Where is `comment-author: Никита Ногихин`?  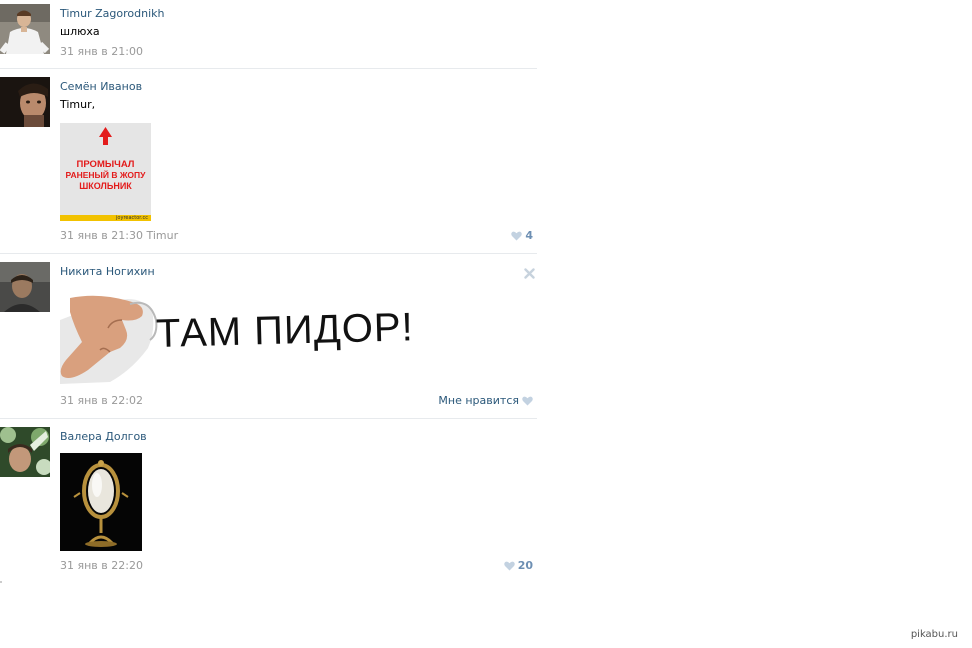
comment-author: Никита Ногихин is located at coordinates (107, 272).